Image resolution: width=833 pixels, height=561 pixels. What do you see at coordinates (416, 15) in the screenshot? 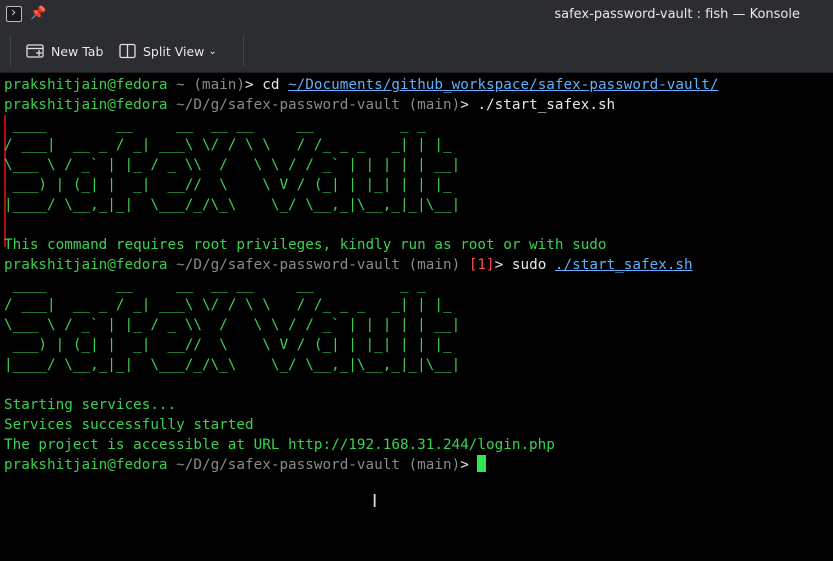
I see `title-bar: 📌 safex-password-vault : fish — Konsole` at bounding box center [416, 15].